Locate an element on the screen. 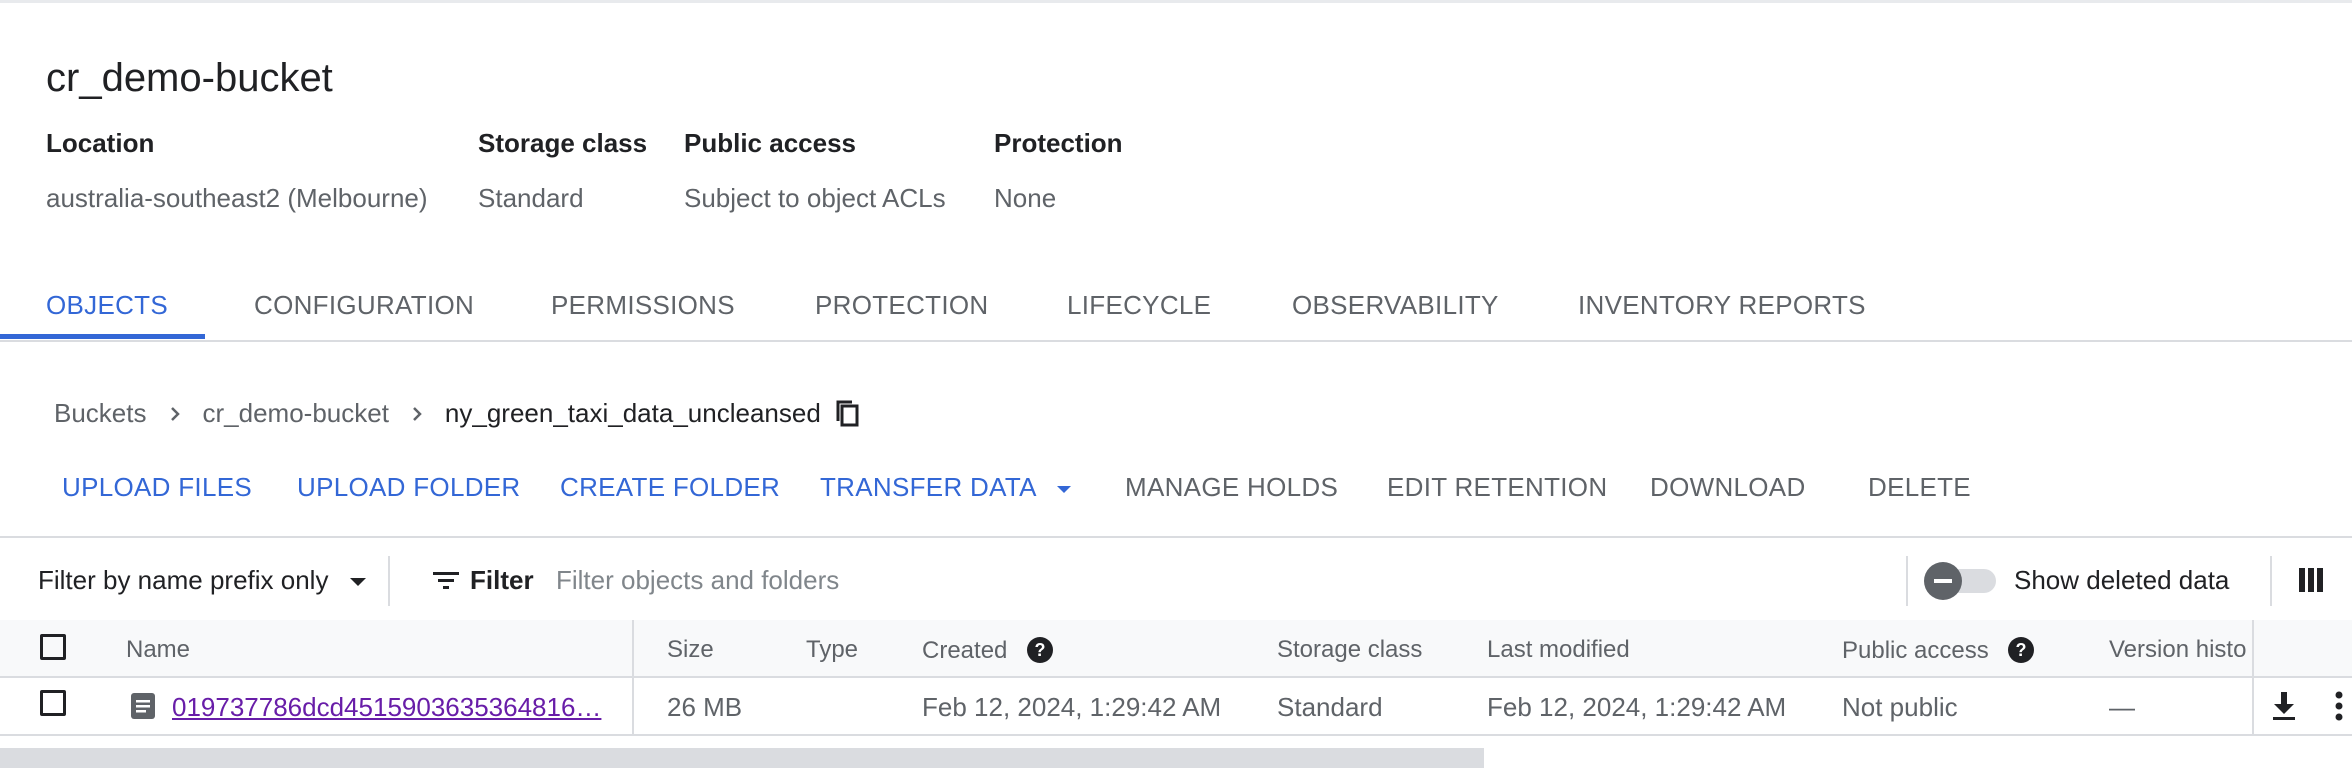  column-created-label: Created is located at coordinates (965, 650).